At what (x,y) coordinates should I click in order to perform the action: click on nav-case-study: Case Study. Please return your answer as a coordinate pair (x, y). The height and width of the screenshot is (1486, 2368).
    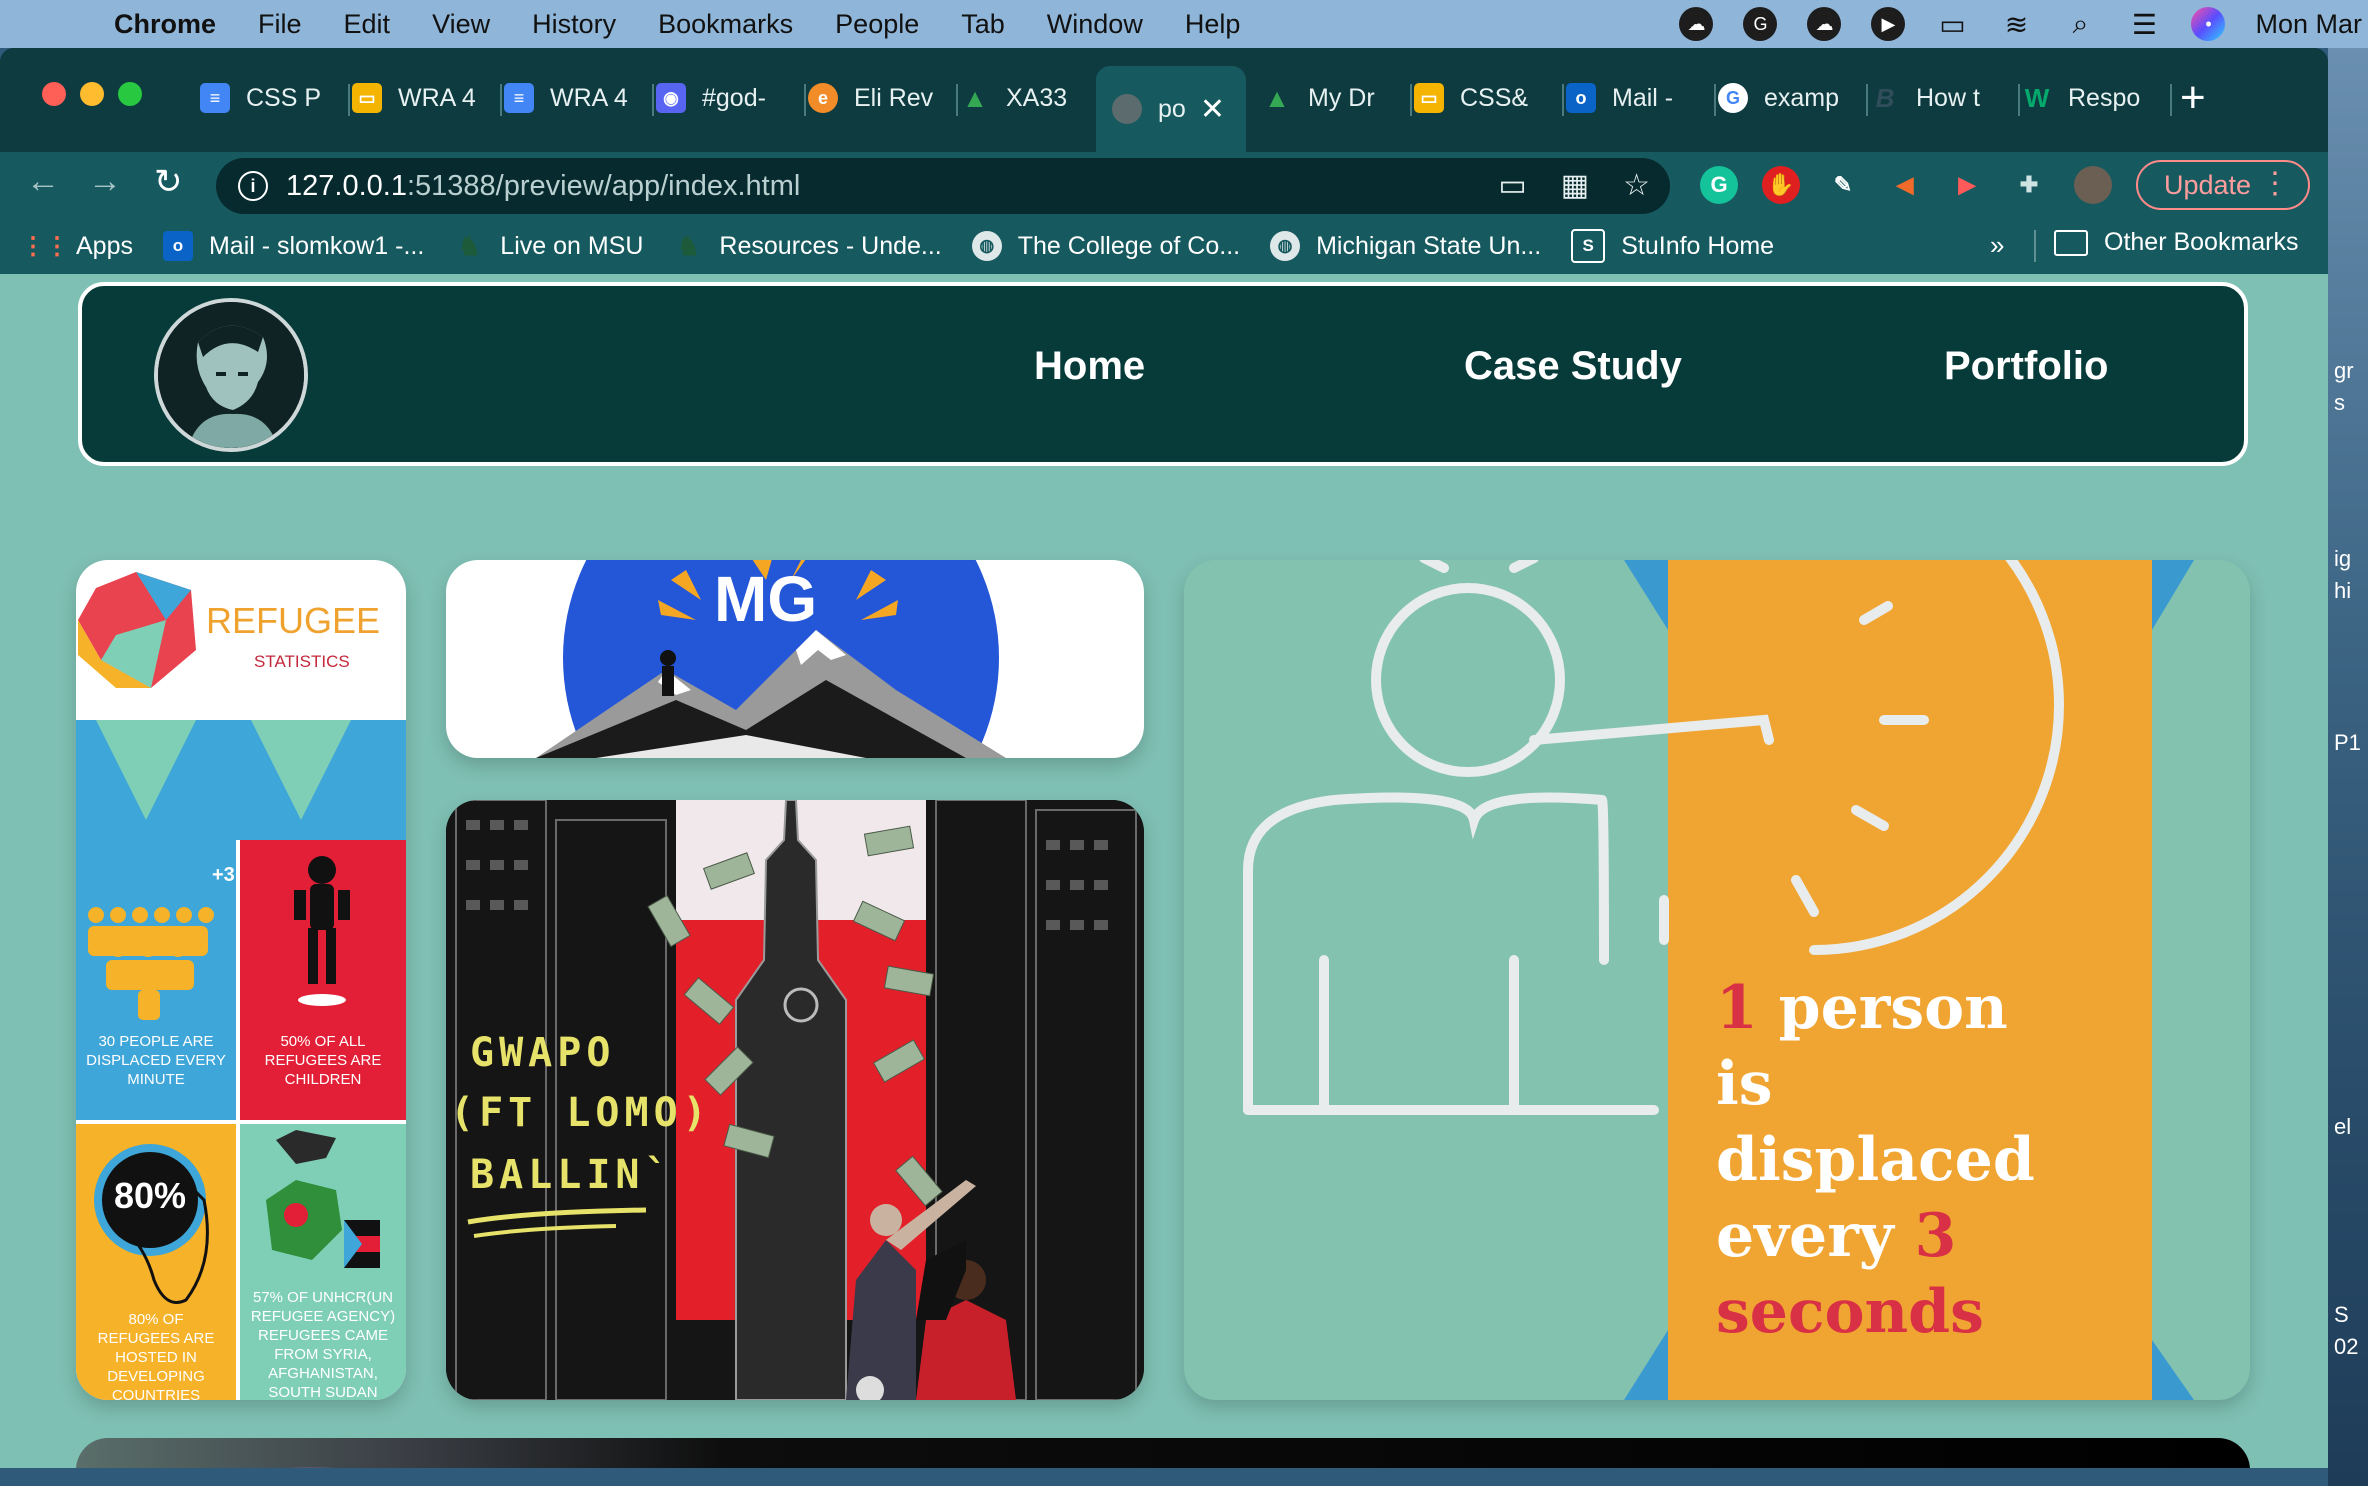
    Looking at the image, I should click on (1573, 366).